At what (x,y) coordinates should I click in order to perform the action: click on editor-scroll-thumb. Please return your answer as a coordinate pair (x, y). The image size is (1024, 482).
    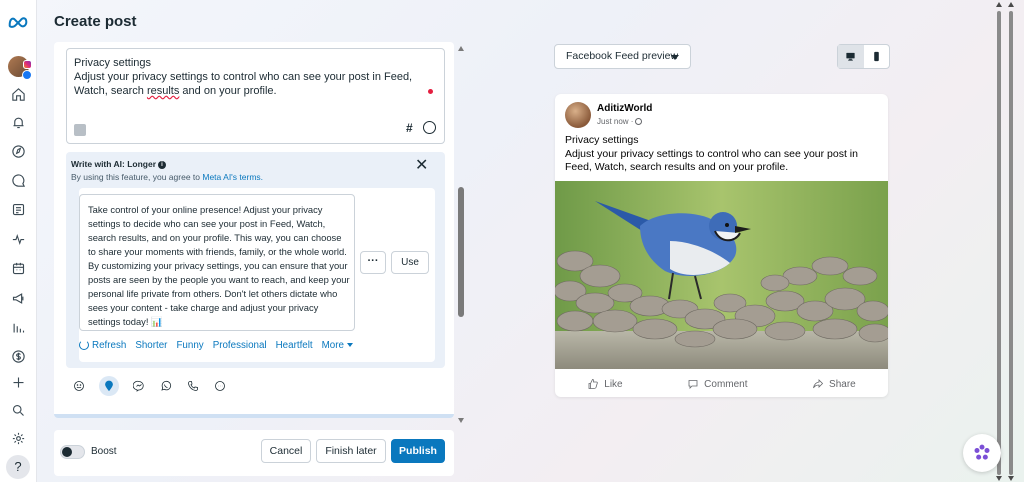
    Looking at the image, I should click on (461, 252).